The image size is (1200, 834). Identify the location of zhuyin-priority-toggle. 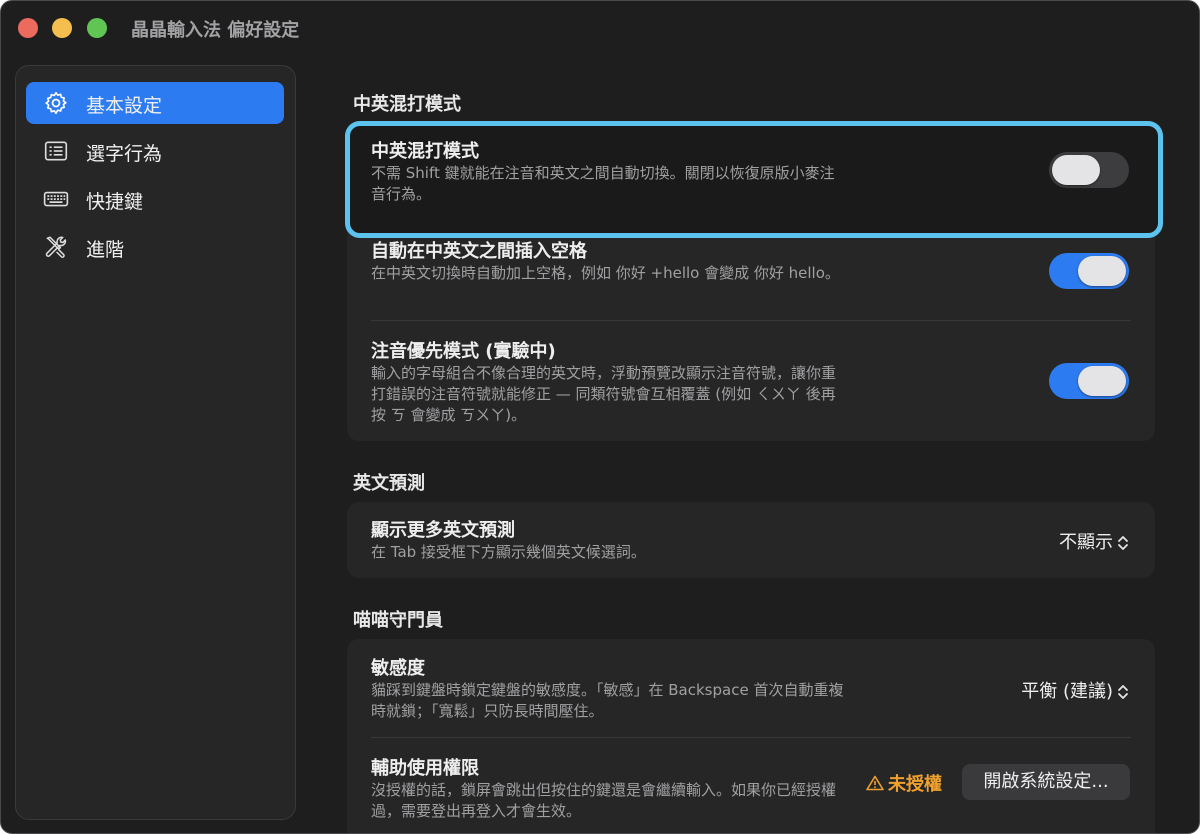
(1089, 381).